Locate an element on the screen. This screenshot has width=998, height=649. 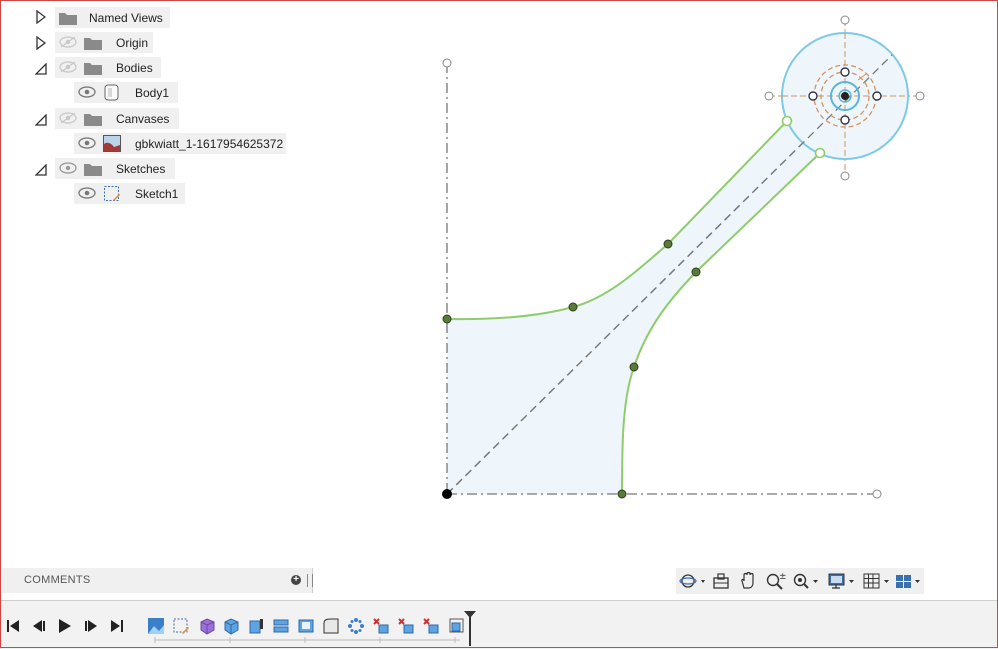
step-back-icon is located at coordinates (39, 626).